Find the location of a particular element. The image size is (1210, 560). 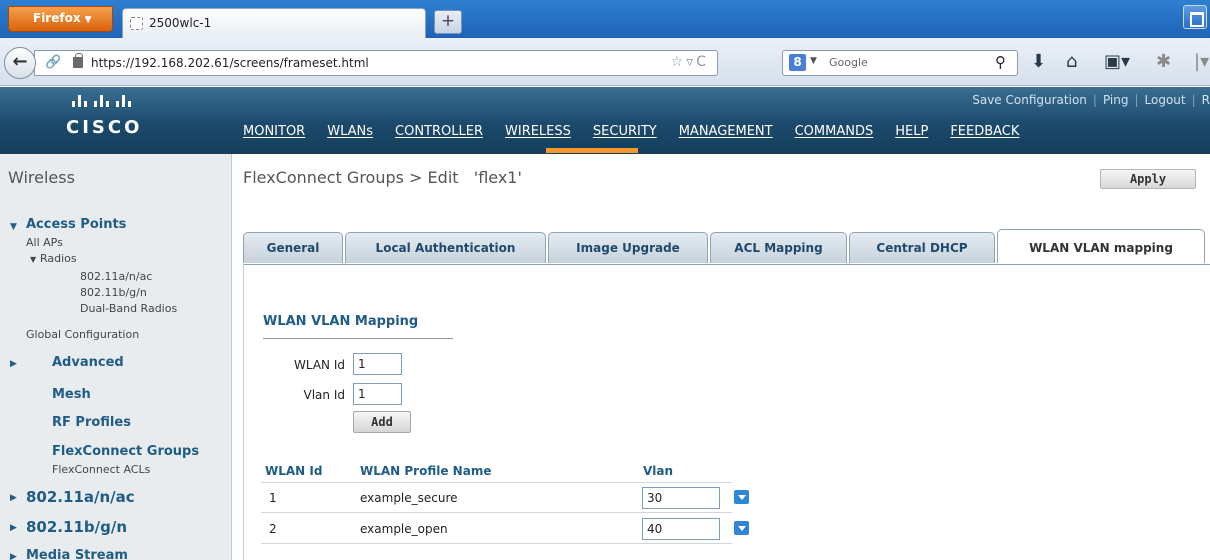

save-configuration-link: Save Configuration is located at coordinates (1029, 100).